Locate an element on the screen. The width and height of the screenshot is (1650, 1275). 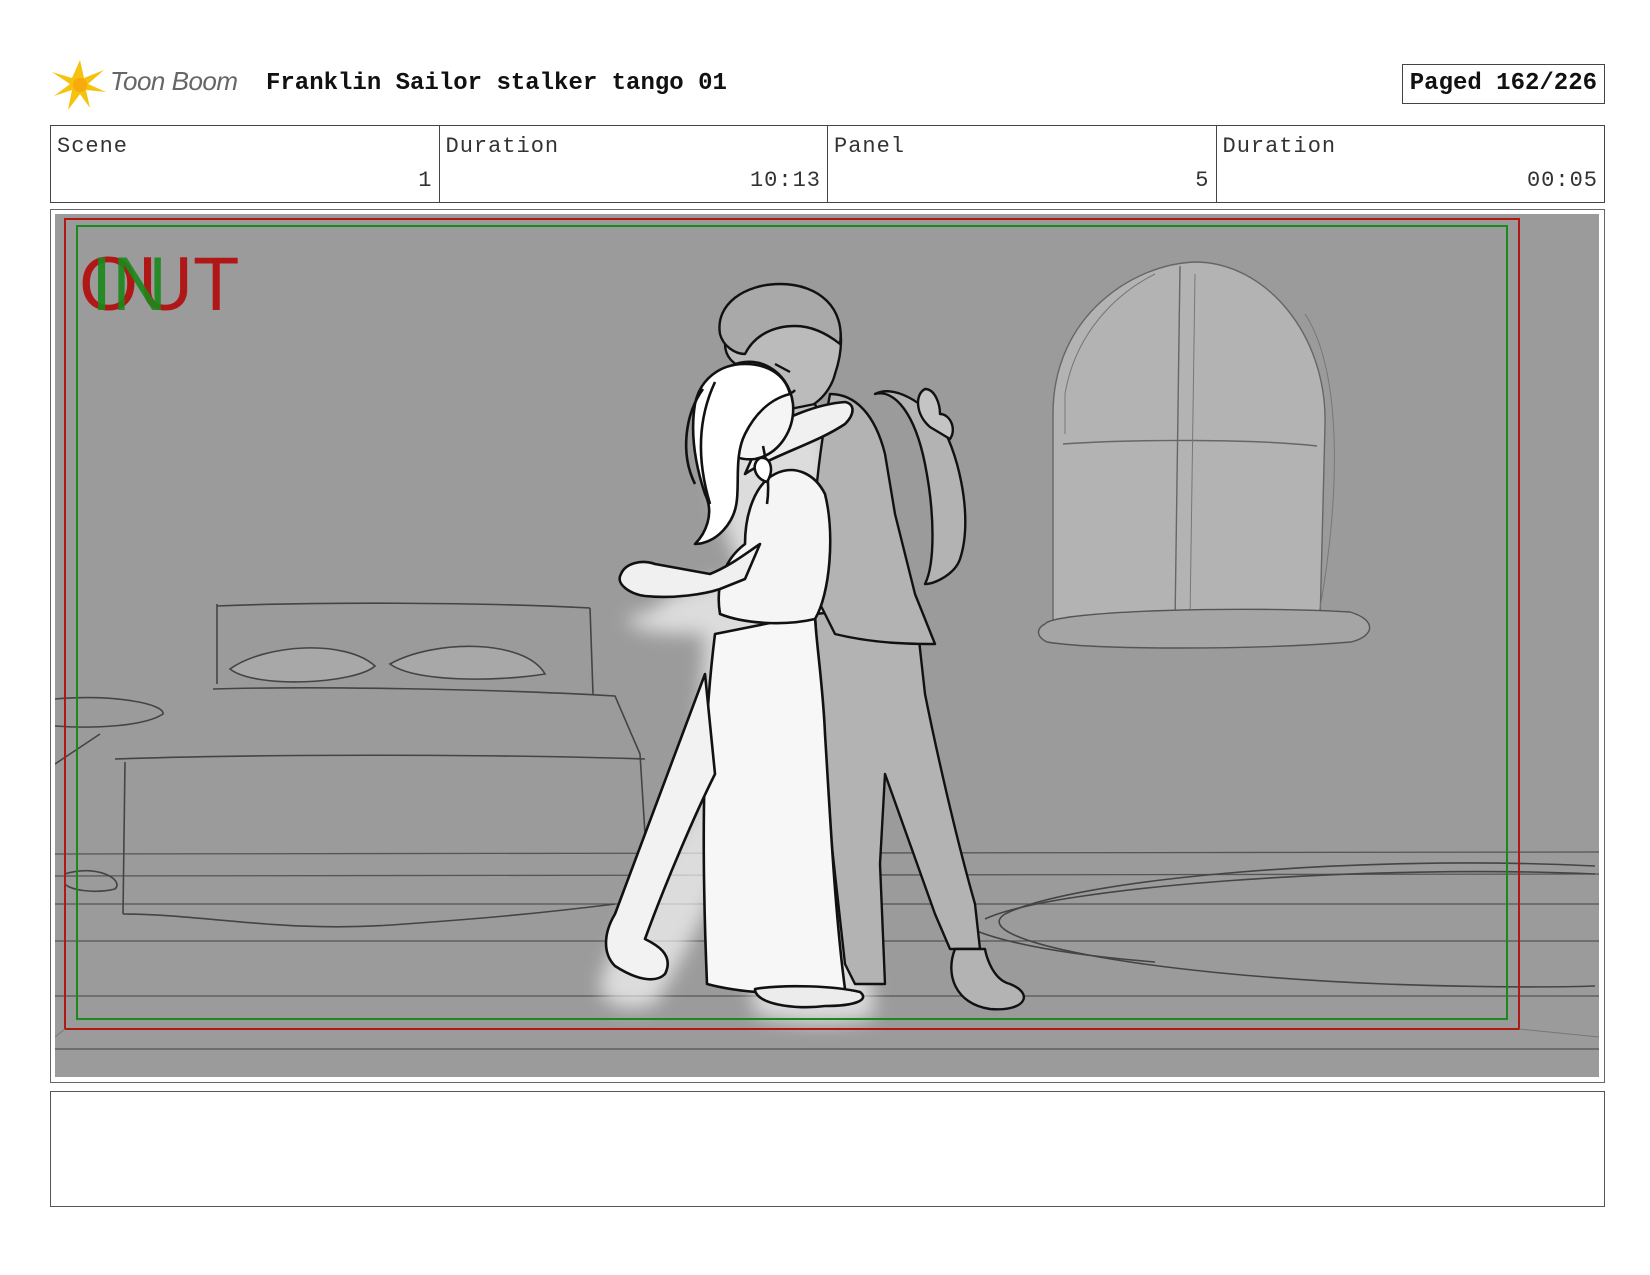
scene-value: 1 is located at coordinates (425, 180).